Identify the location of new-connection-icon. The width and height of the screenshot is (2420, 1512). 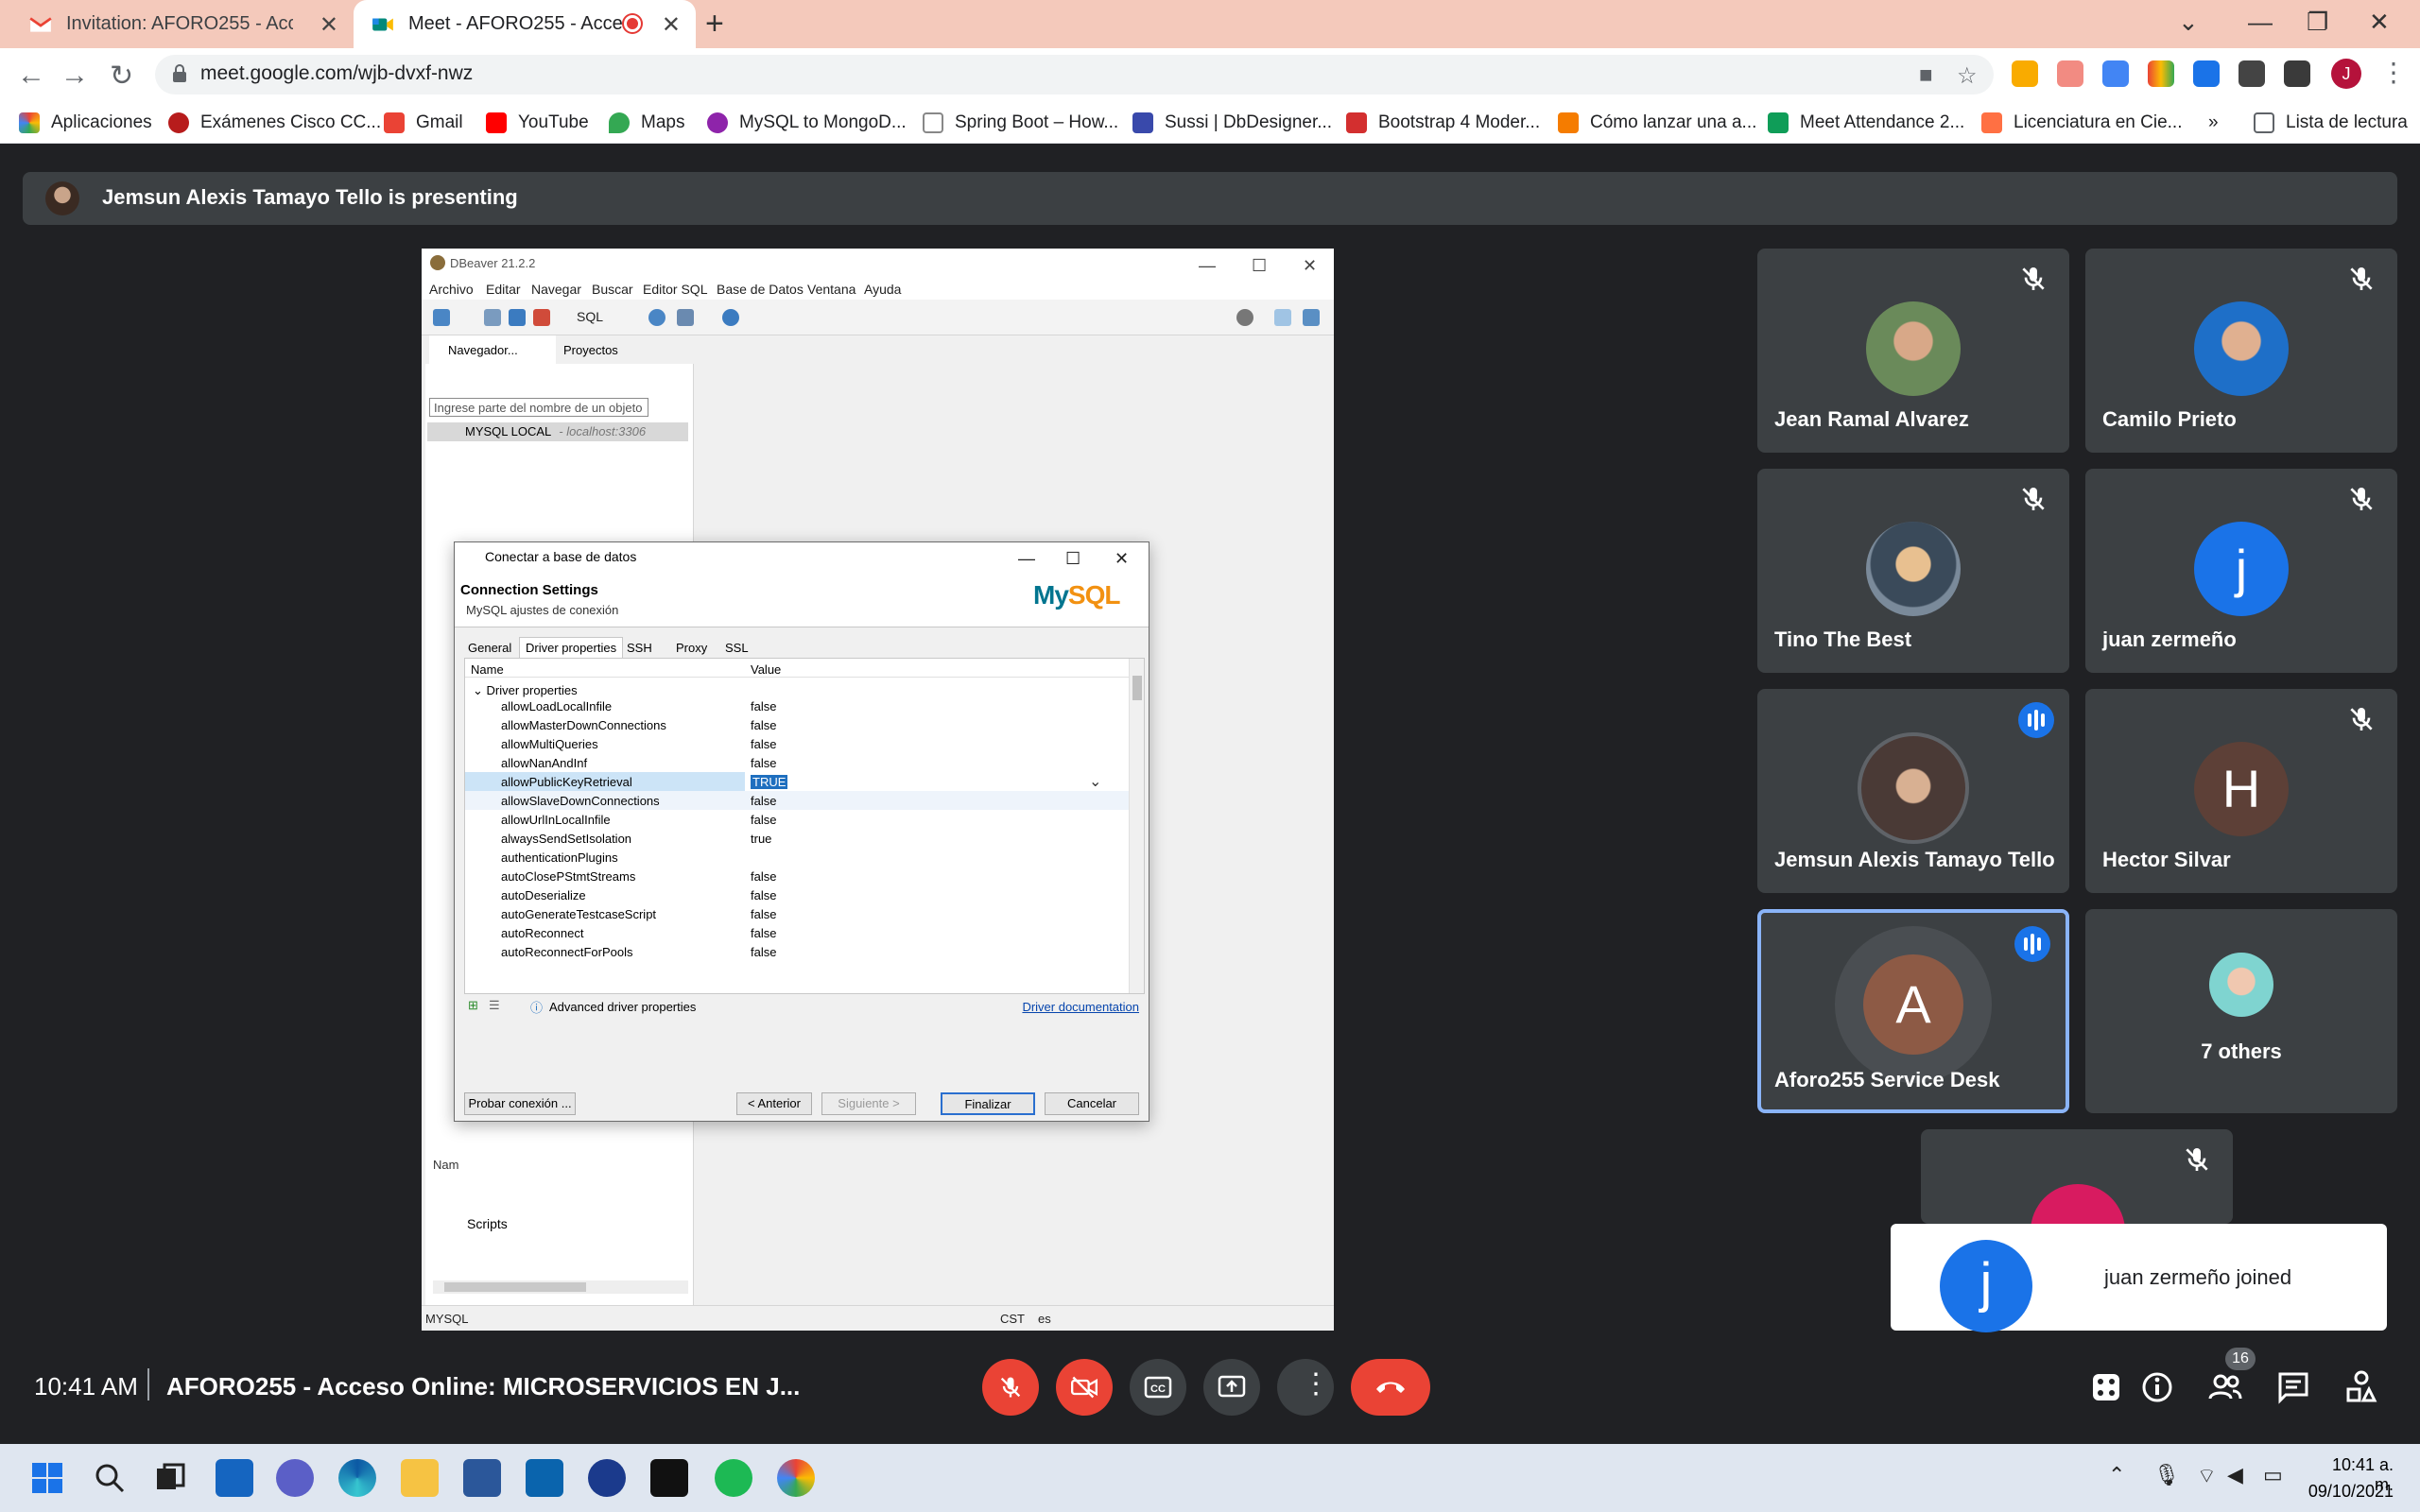
(441, 317).